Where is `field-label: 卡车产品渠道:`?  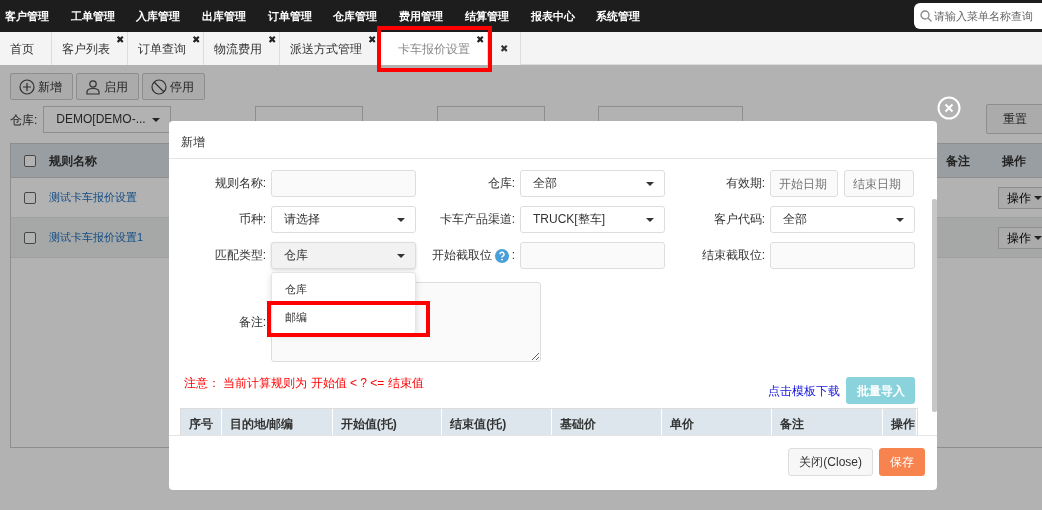
field-label: 卡车产品渠道: is located at coordinates (476, 219).